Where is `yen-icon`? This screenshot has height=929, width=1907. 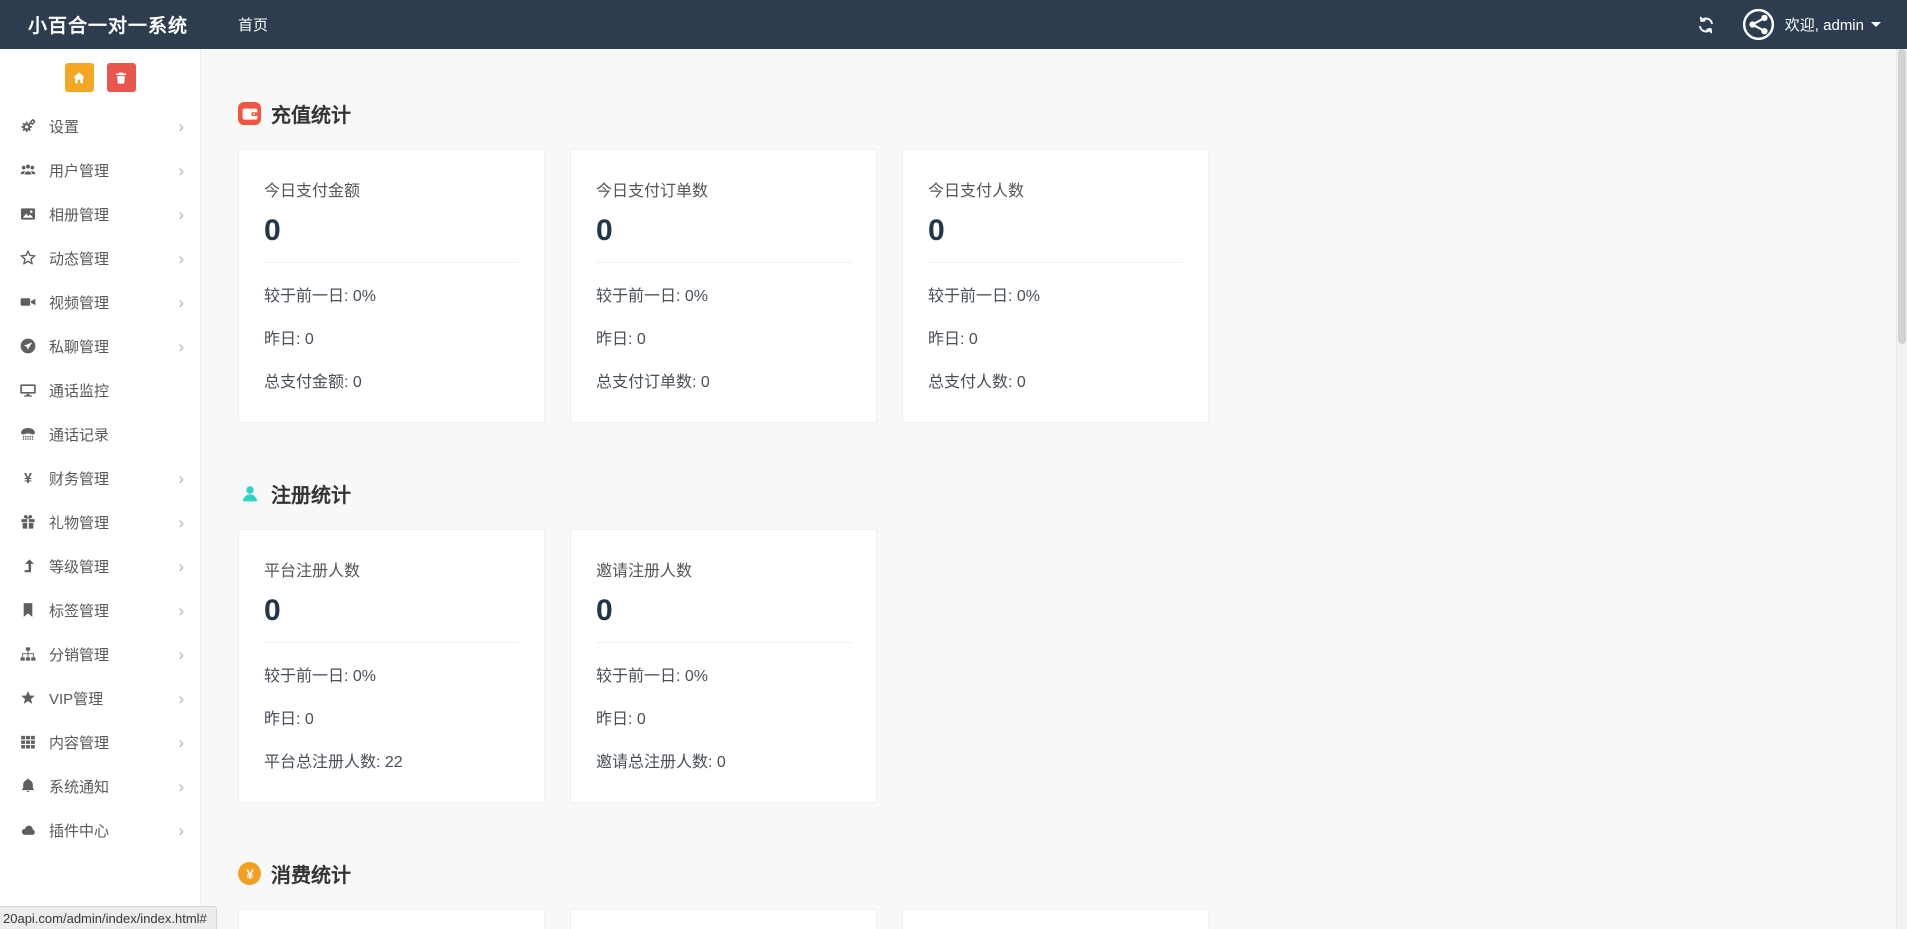 yen-icon is located at coordinates (28, 478).